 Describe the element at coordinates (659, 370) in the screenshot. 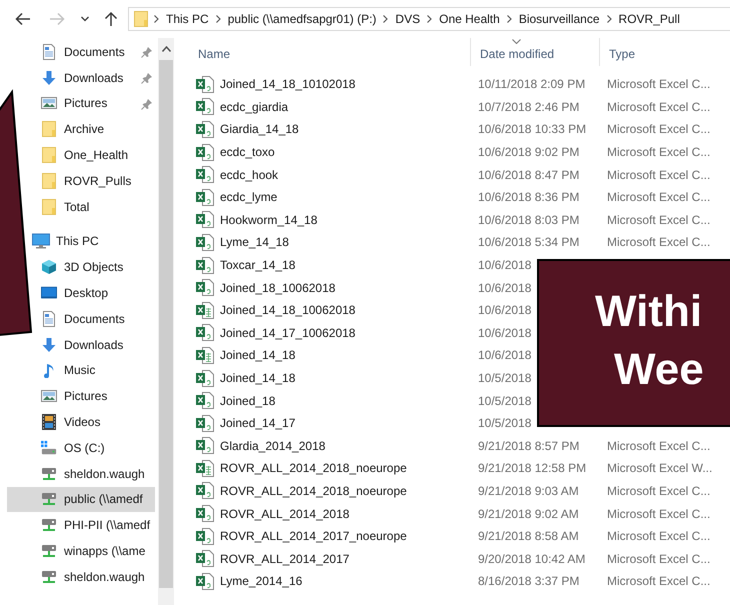

I see `callout-text: Wee` at that location.